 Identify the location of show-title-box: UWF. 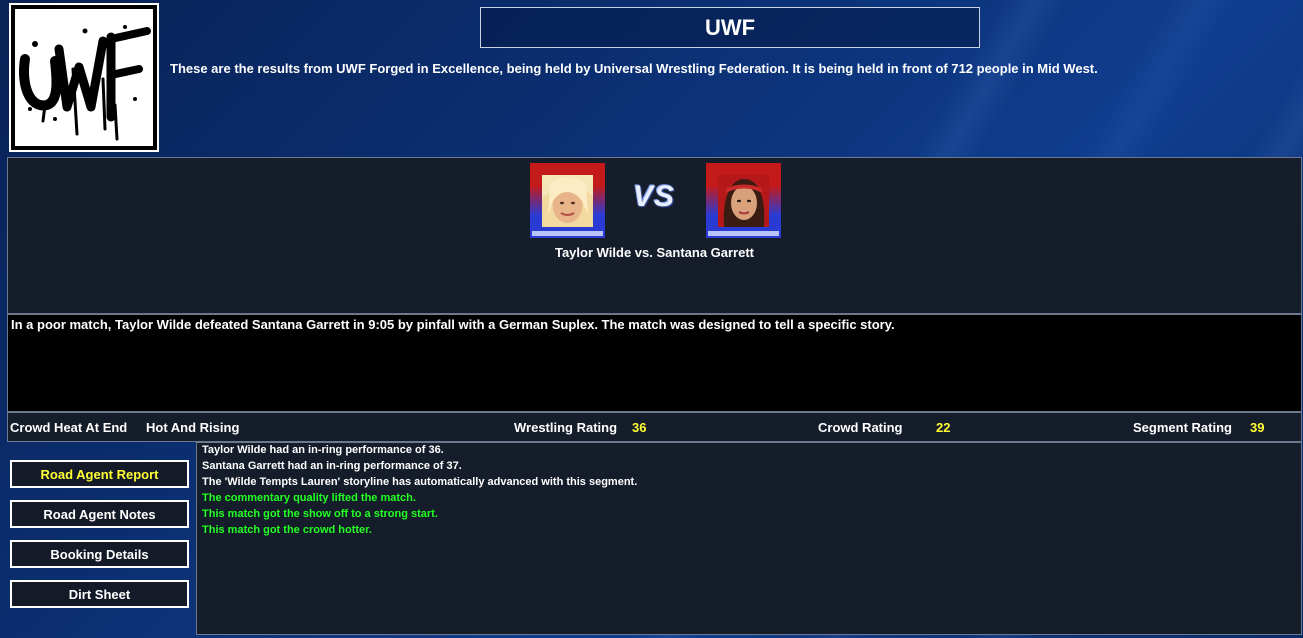
(730, 27).